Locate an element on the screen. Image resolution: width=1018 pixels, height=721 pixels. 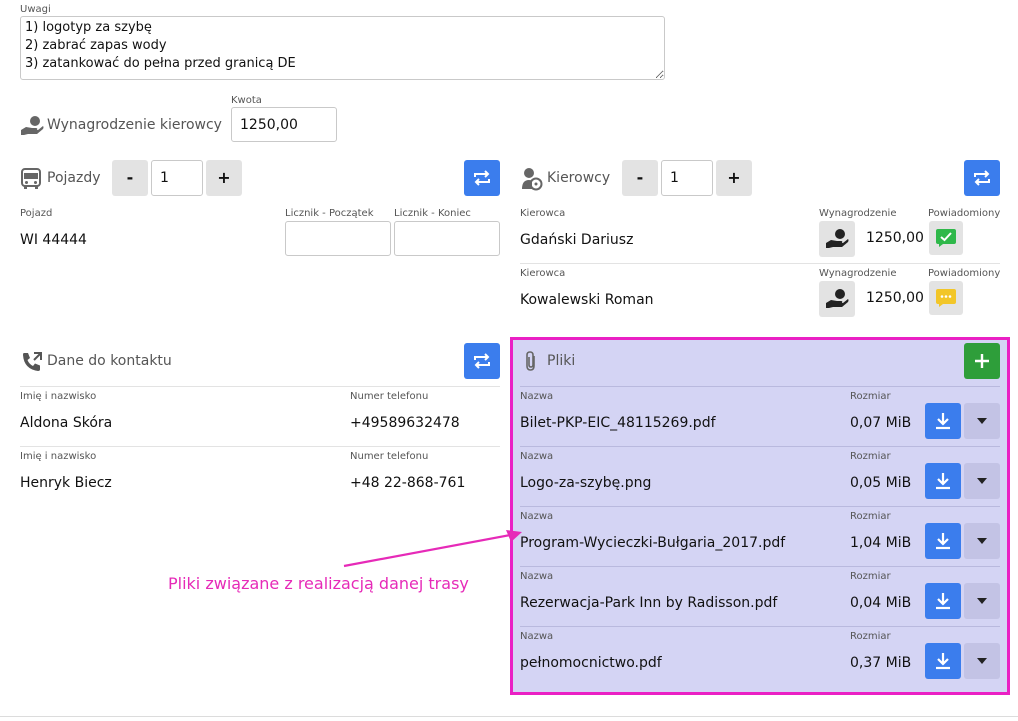
vehicle-plate: WI 44444 is located at coordinates (53, 240).